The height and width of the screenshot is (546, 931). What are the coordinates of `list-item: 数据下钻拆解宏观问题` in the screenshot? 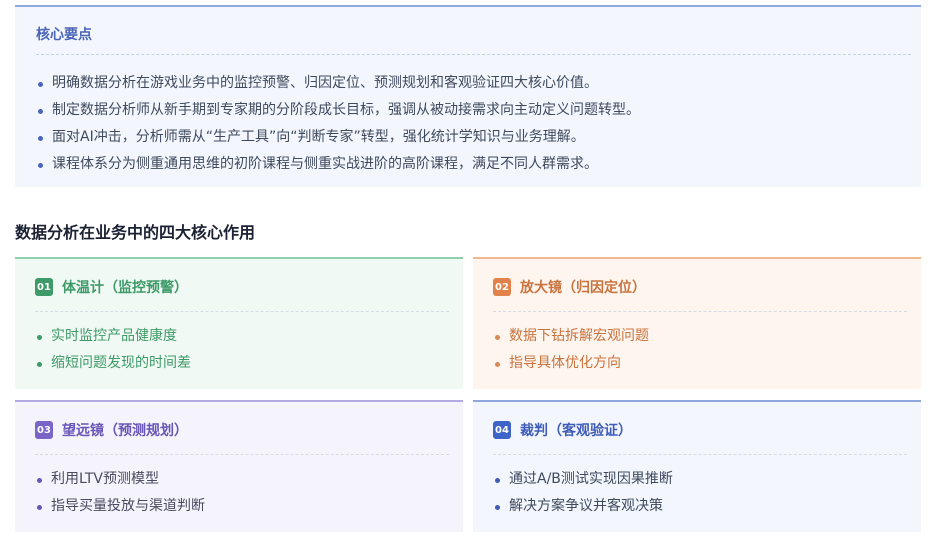 It's located at (571, 336).